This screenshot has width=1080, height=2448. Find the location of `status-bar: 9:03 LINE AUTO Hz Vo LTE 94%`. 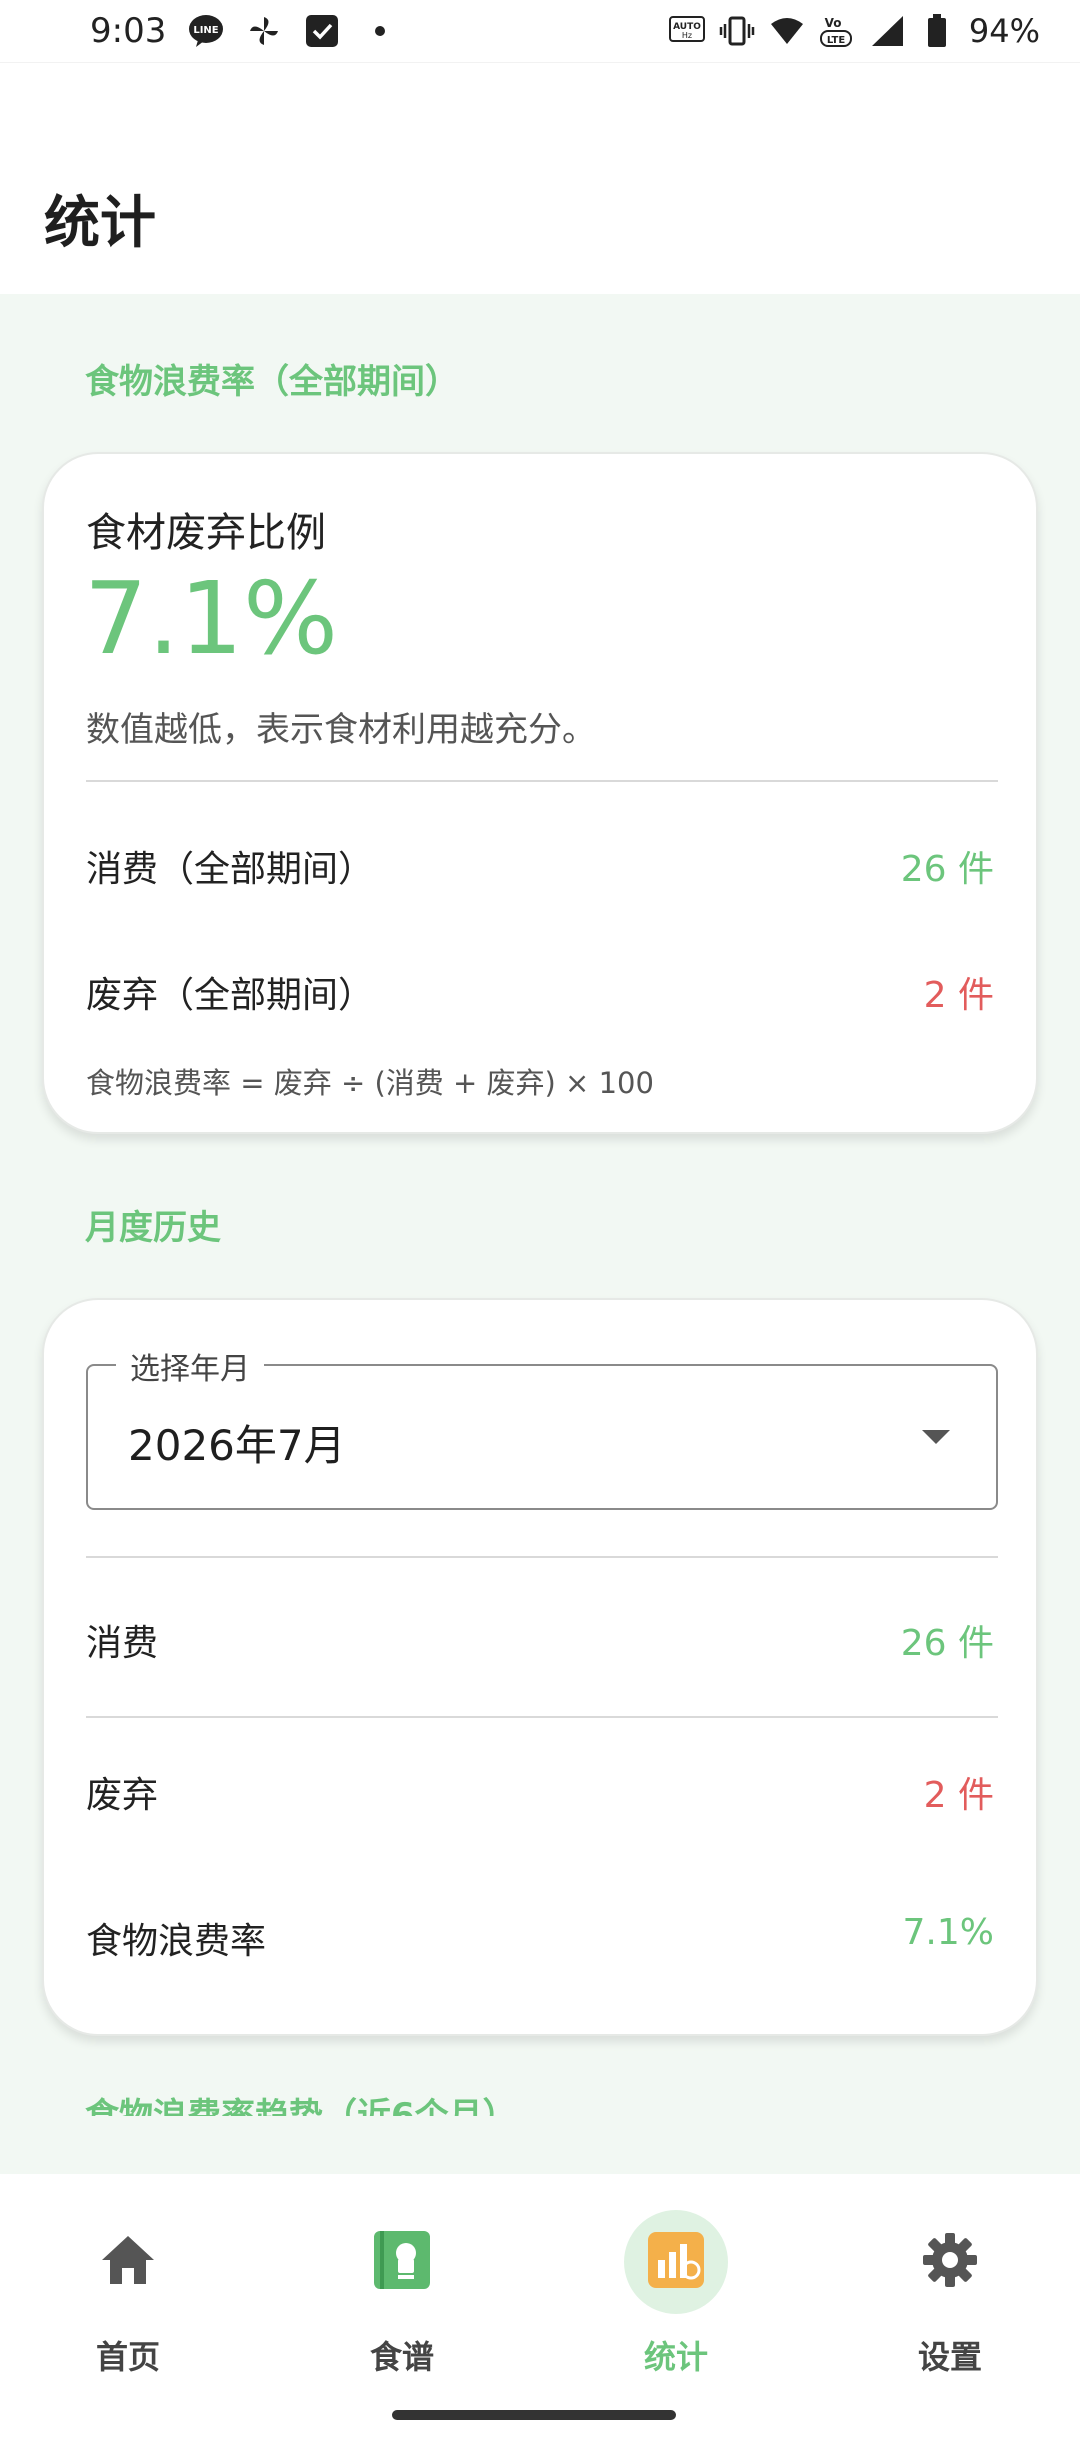

status-bar: 9:03 LINE AUTO Hz Vo LTE 94% is located at coordinates (540, 31).